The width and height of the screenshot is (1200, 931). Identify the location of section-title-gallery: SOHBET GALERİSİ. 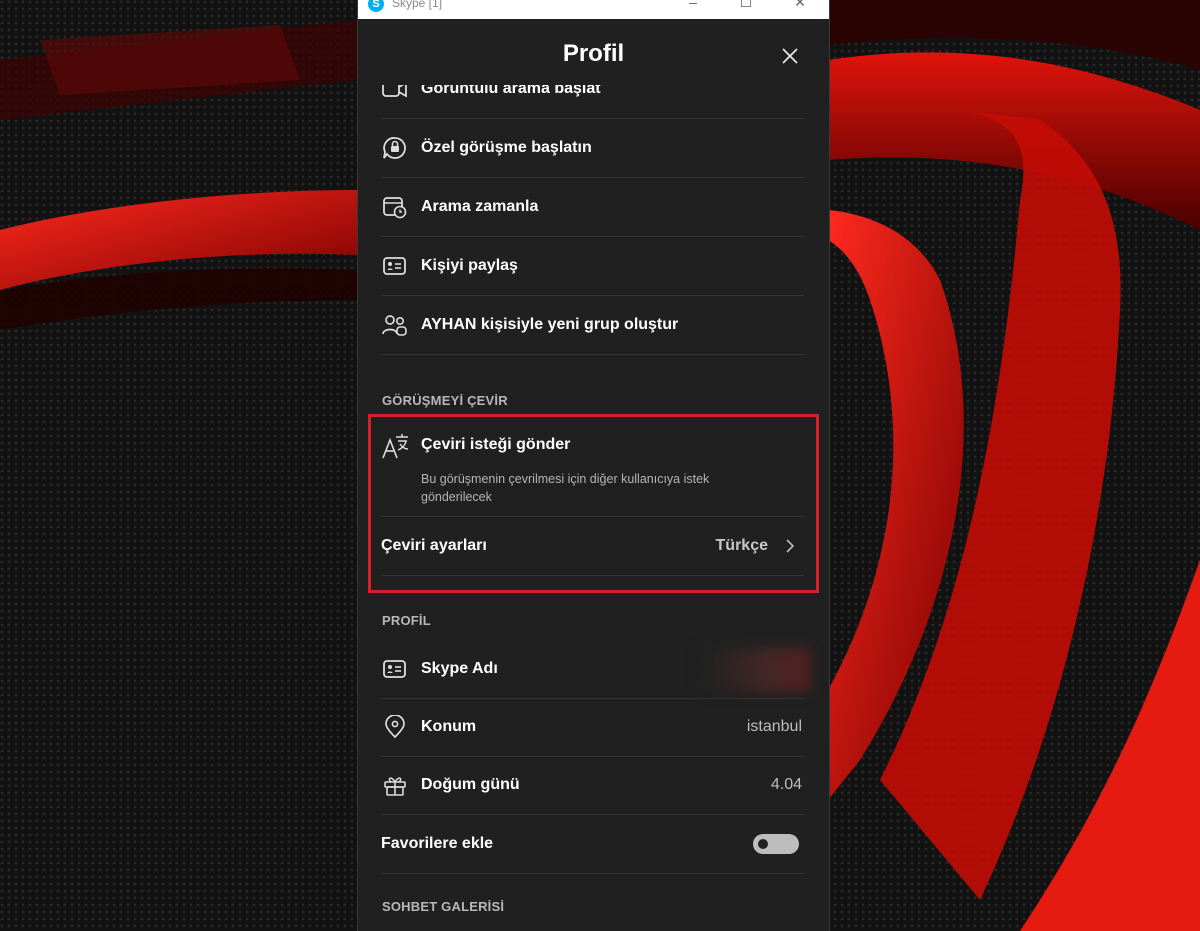
(443, 906).